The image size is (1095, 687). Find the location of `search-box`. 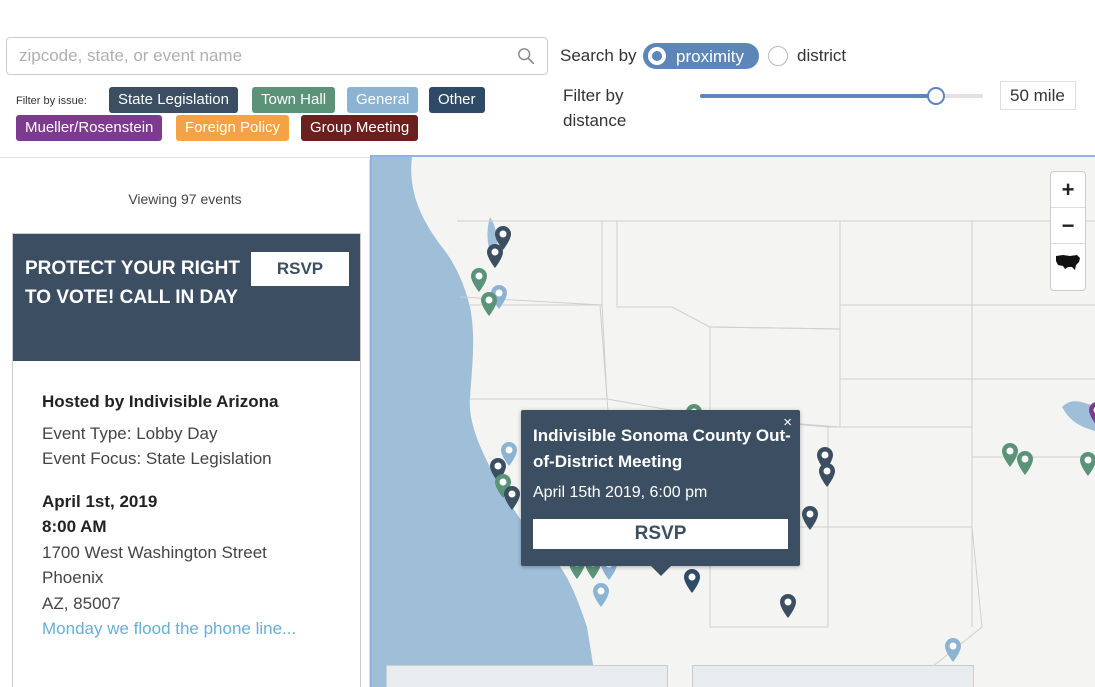

search-box is located at coordinates (277, 56).